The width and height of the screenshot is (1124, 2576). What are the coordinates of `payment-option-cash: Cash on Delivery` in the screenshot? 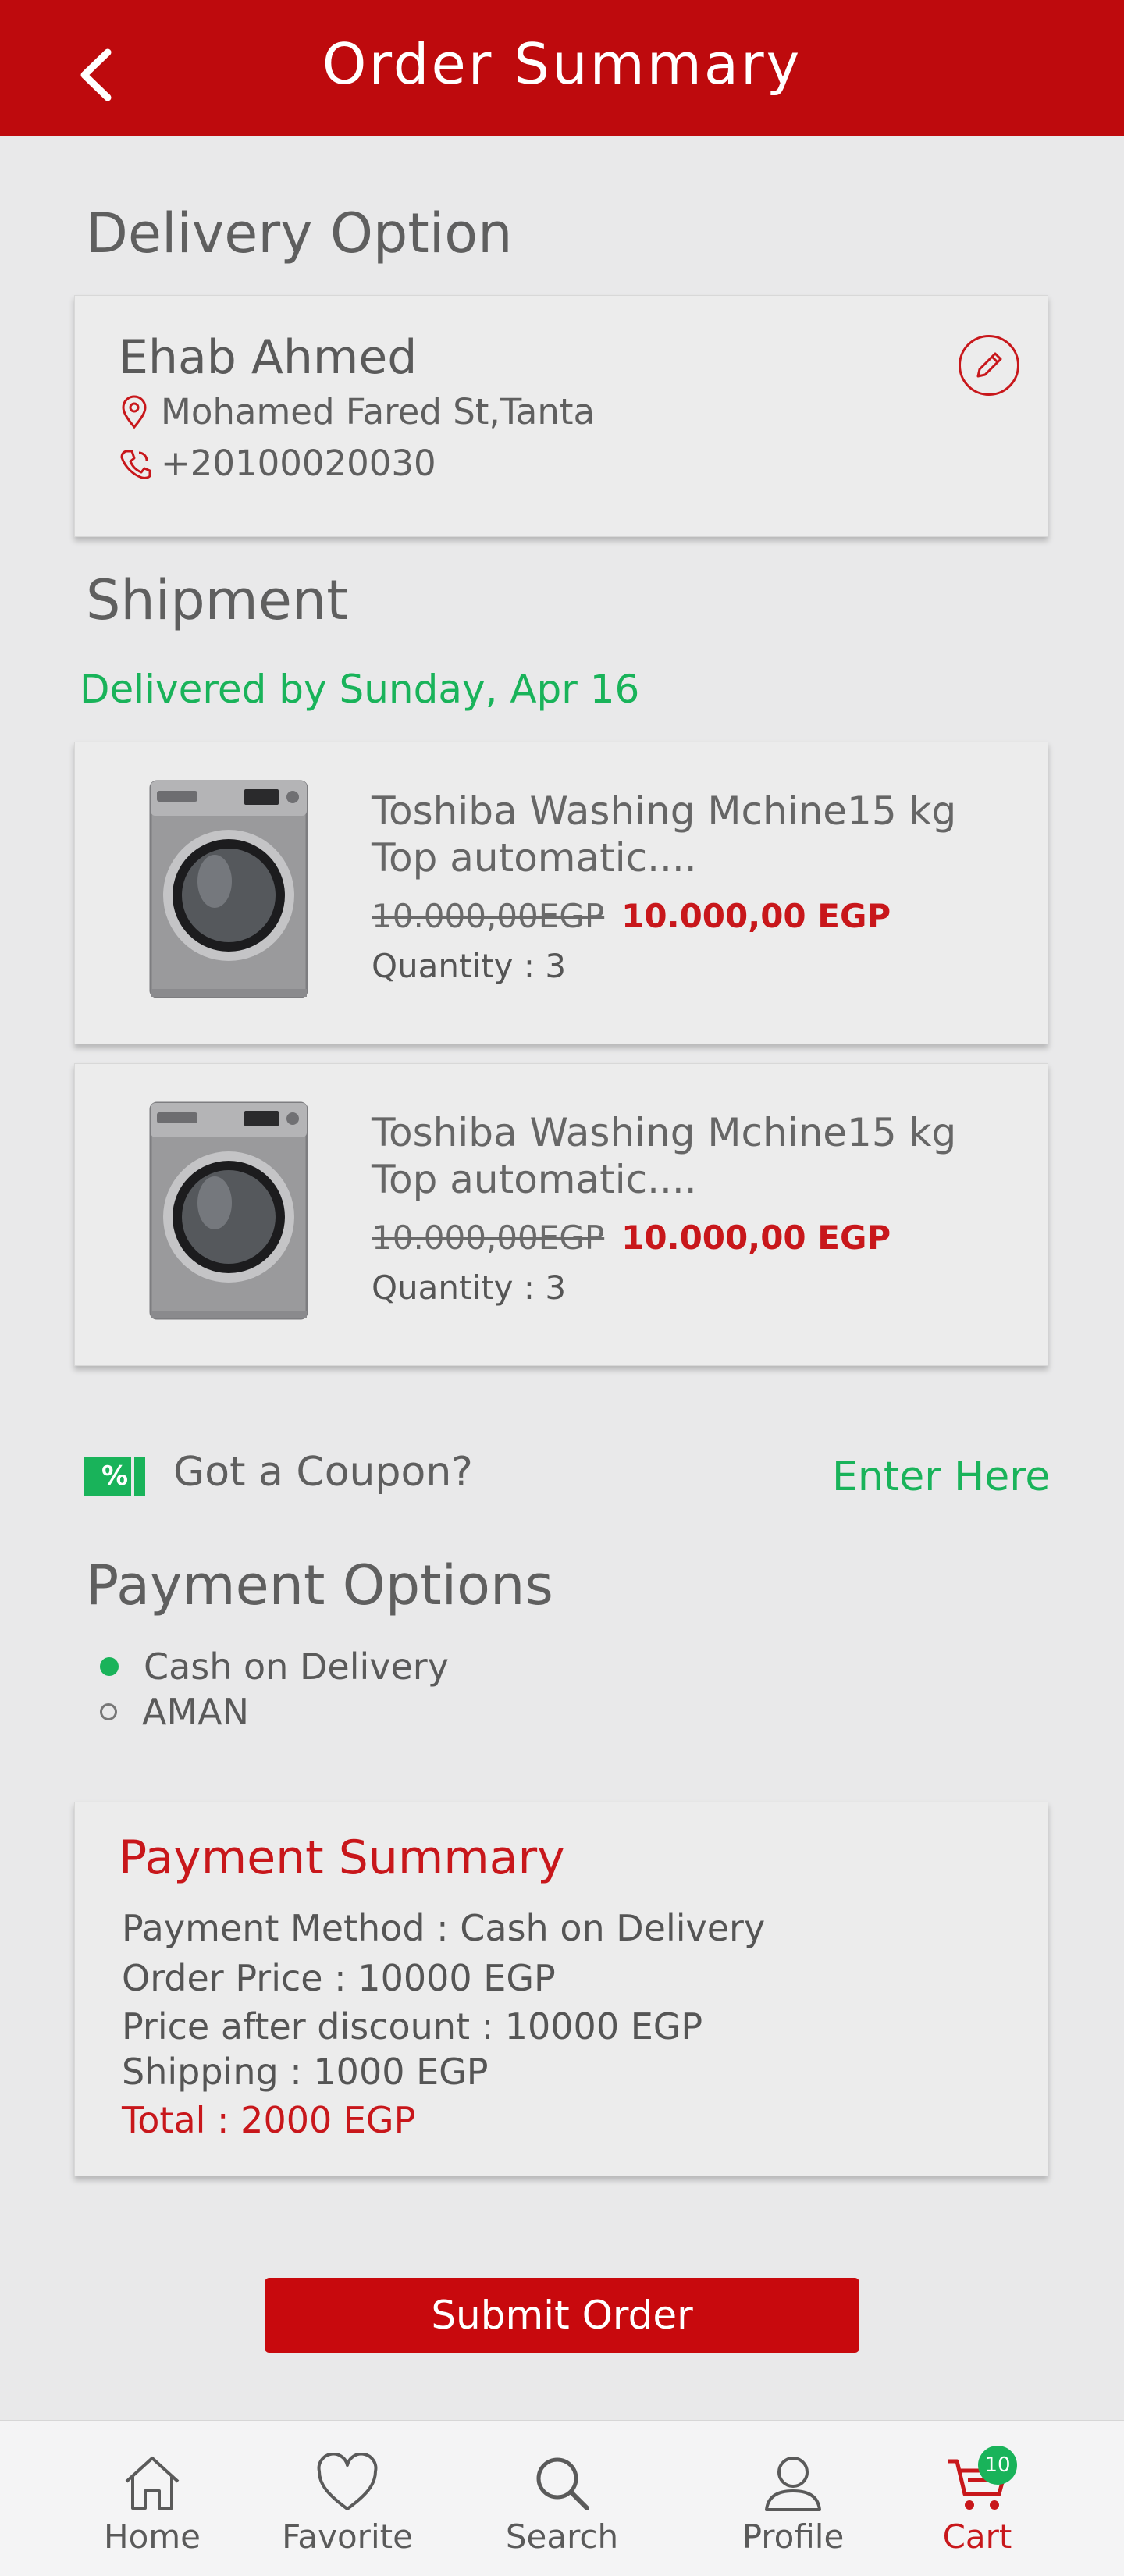 It's located at (274, 1667).